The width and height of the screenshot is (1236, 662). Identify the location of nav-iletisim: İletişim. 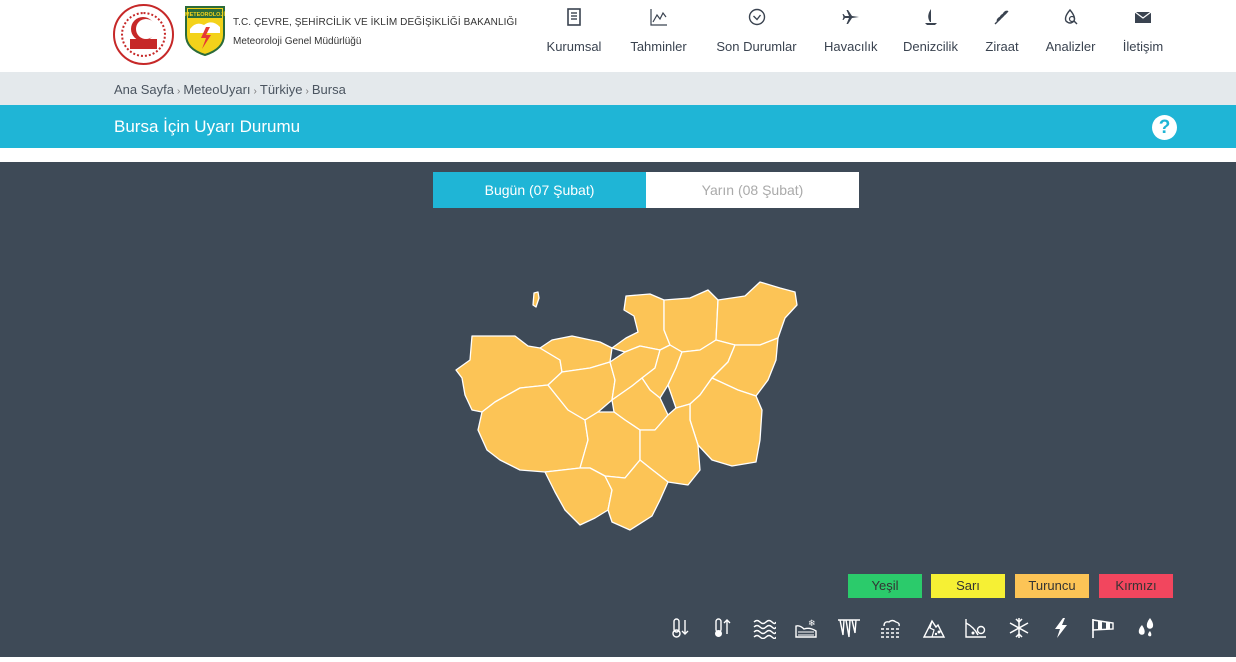
(1143, 36).